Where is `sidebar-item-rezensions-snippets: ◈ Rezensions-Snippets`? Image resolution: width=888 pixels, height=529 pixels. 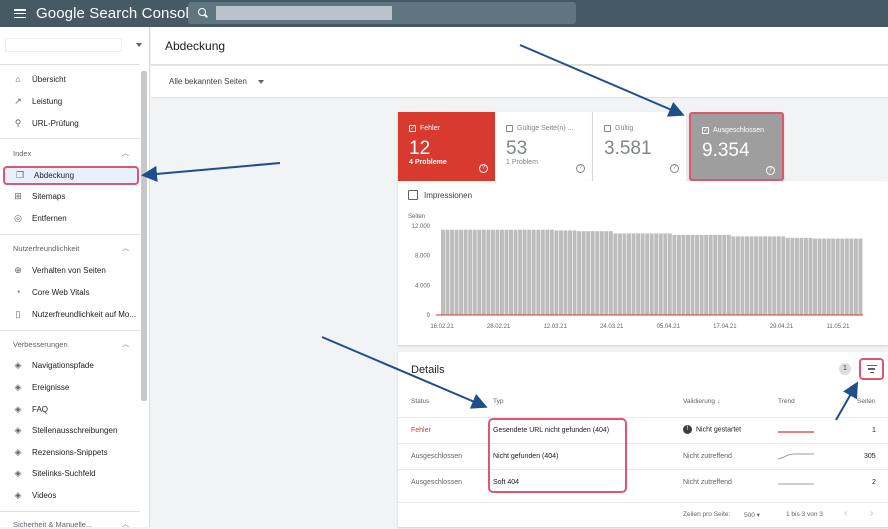
sidebar-item-rezensions-snippets: ◈ Rezensions-Snippets is located at coordinates (70, 452).